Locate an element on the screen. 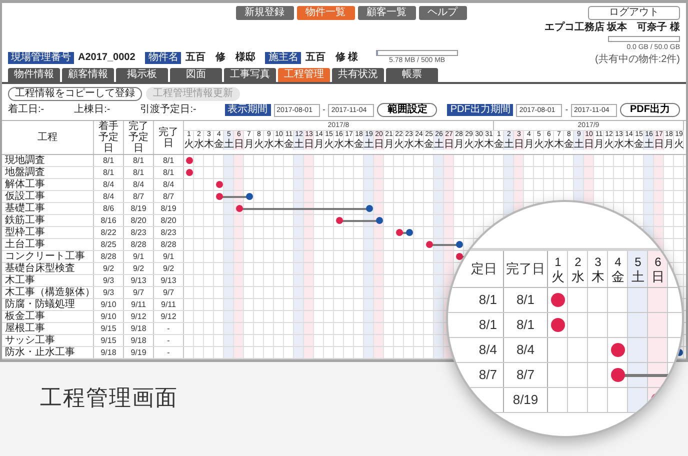  date-cell: 8/25 is located at coordinates (109, 244).